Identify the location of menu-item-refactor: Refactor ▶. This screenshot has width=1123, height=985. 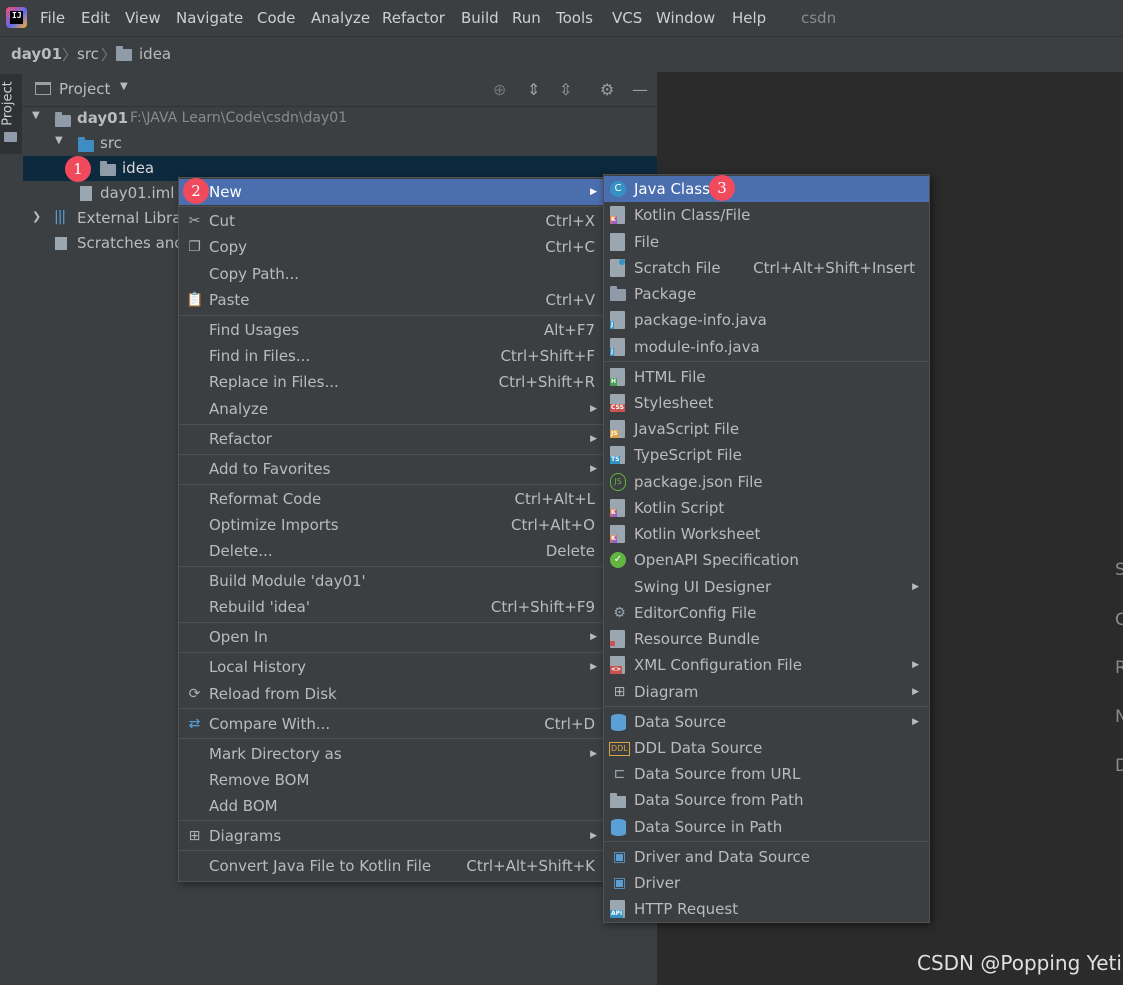
(391, 439).